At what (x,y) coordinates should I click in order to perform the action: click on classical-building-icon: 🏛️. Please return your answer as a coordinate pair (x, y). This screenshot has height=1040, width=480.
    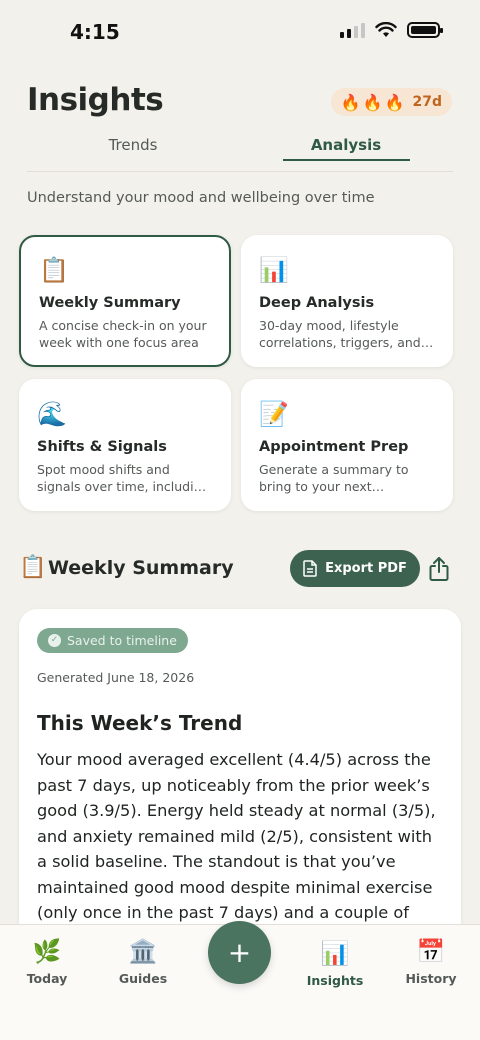
    Looking at the image, I should click on (143, 952).